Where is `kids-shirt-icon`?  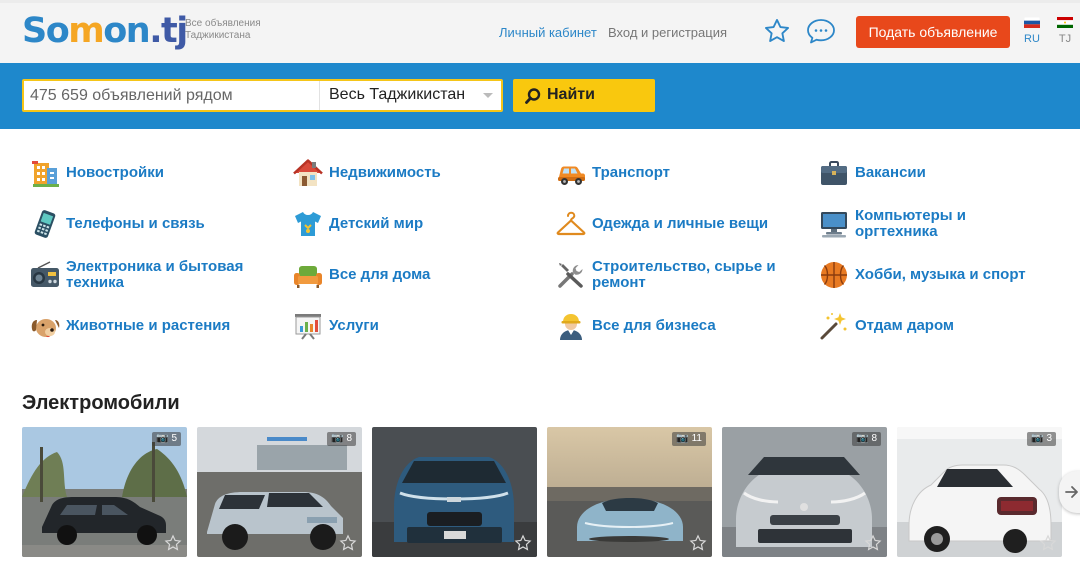 kids-shirt-icon is located at coordinates (308, 224).